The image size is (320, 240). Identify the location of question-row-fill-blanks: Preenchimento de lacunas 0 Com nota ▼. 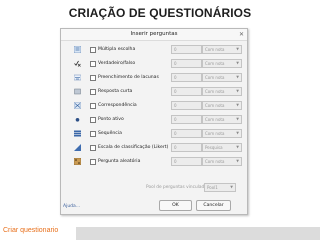
(154, 78).